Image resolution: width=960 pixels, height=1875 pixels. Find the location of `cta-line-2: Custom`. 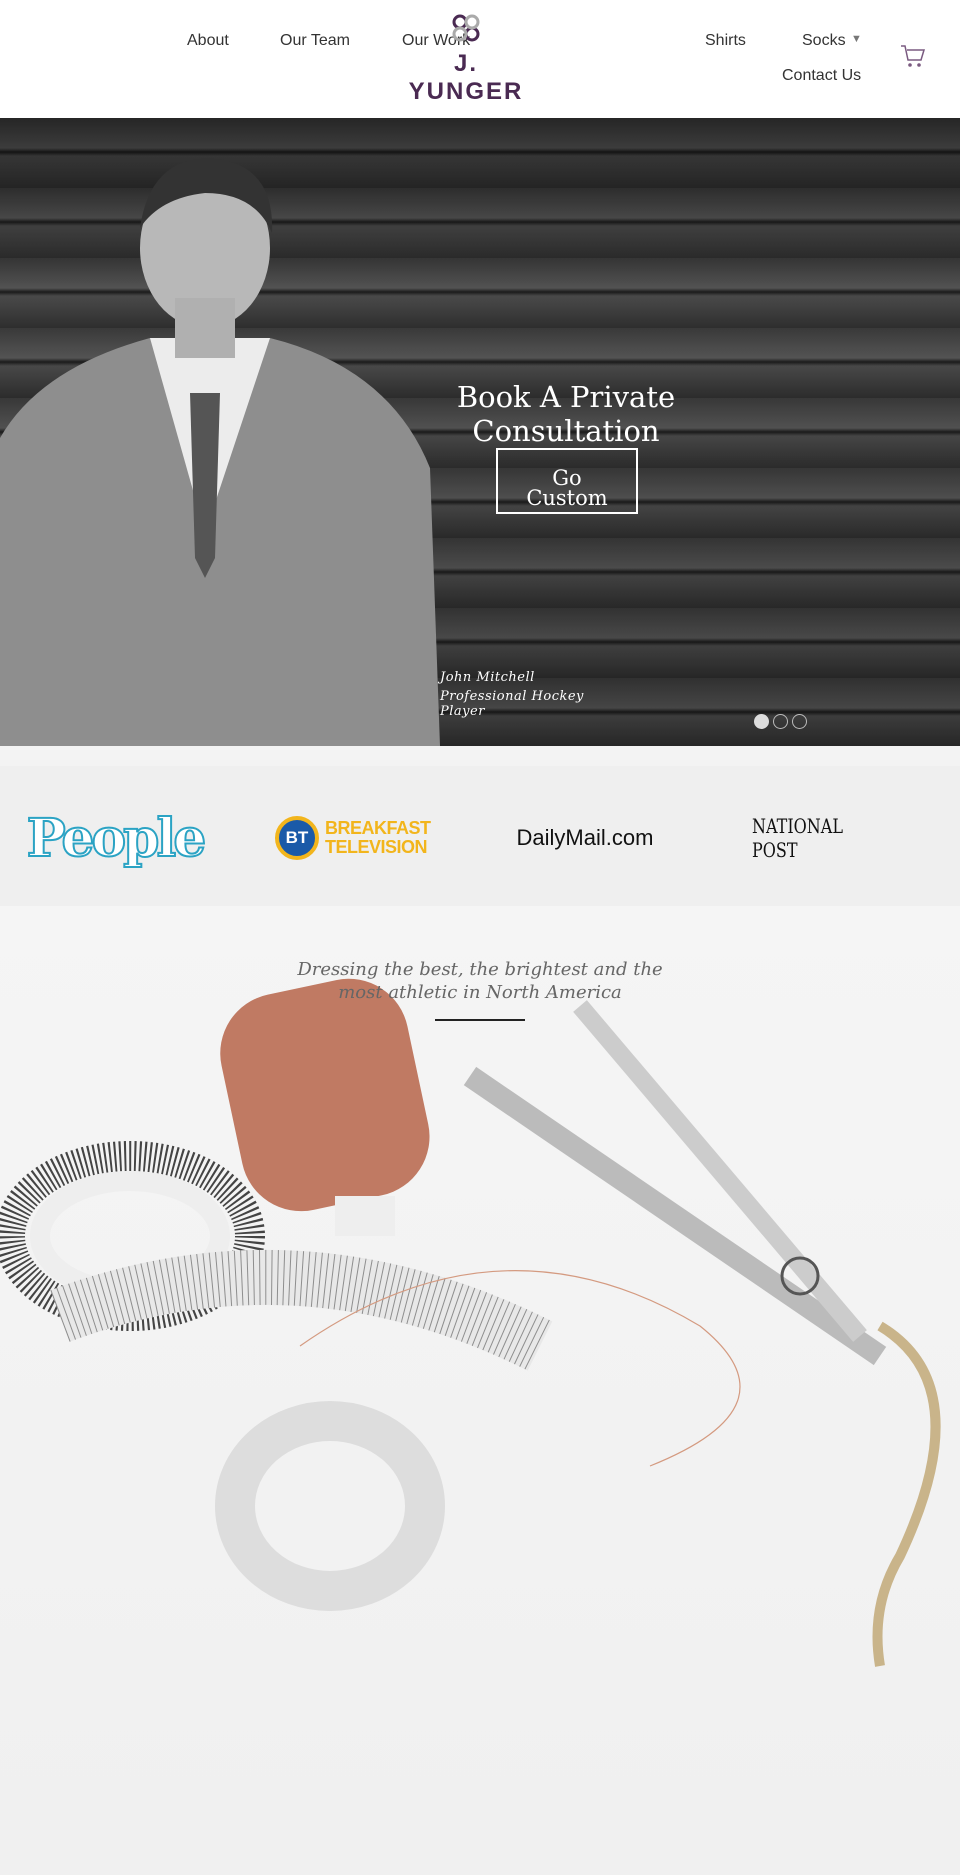

cta-line-2: Custom is located at coordinates (567, 498).